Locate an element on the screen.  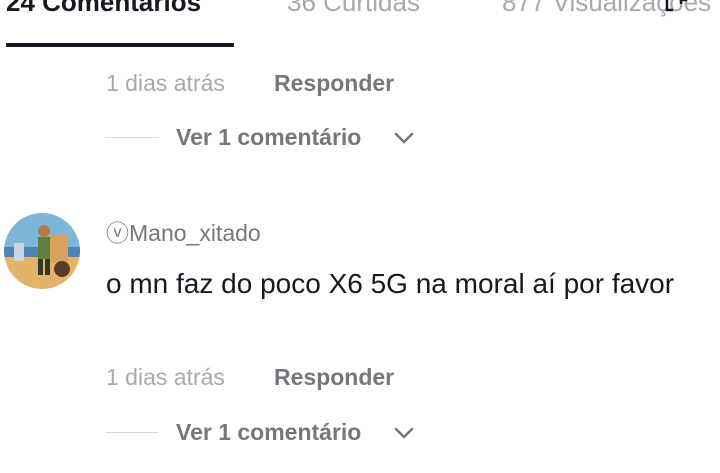
active-tab-indicator is located at coordinates (120, 45).